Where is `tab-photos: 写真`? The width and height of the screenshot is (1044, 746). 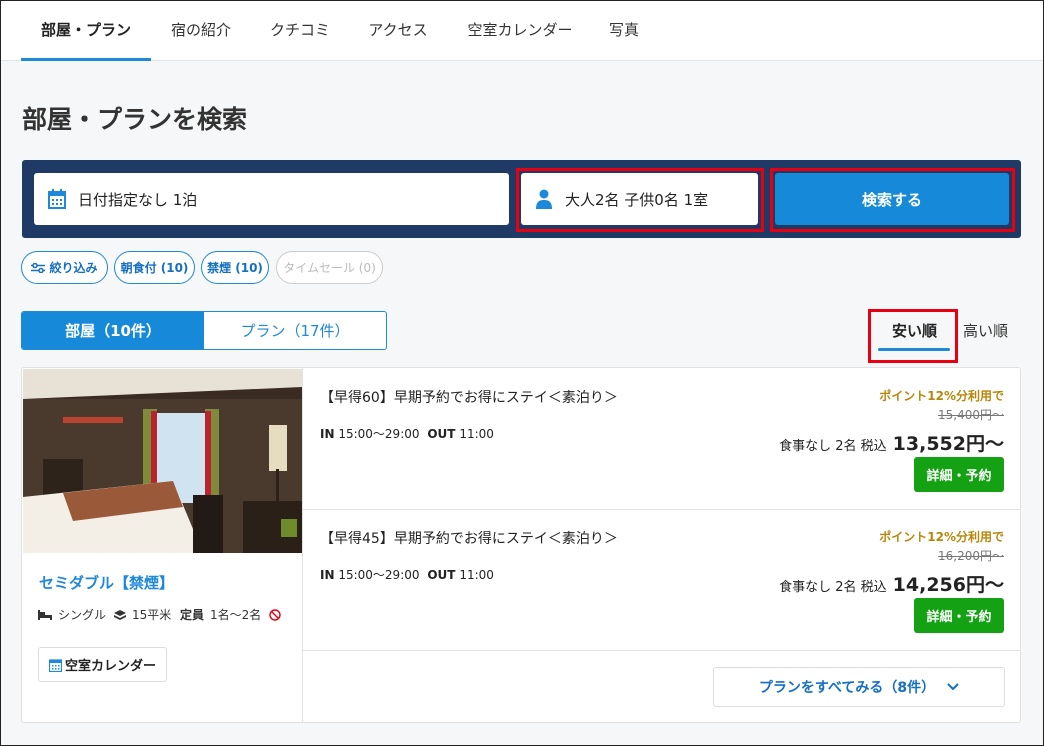 tab-photos: 写真 is located at coordinates (624, 31).